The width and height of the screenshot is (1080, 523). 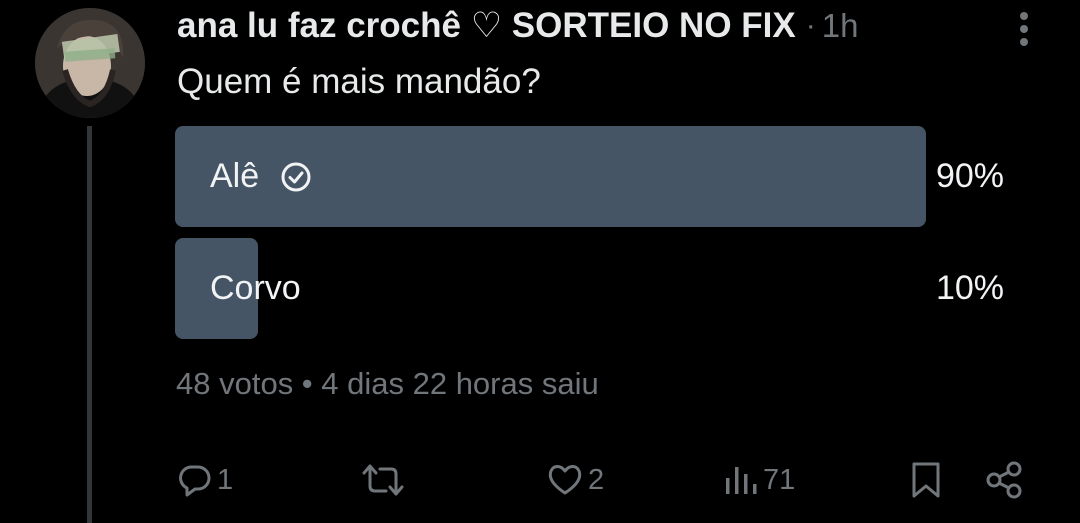 What do you see at coordinates (89, 324) in the screenshot?
I see `thread-line` at bounding box center [89, 324].